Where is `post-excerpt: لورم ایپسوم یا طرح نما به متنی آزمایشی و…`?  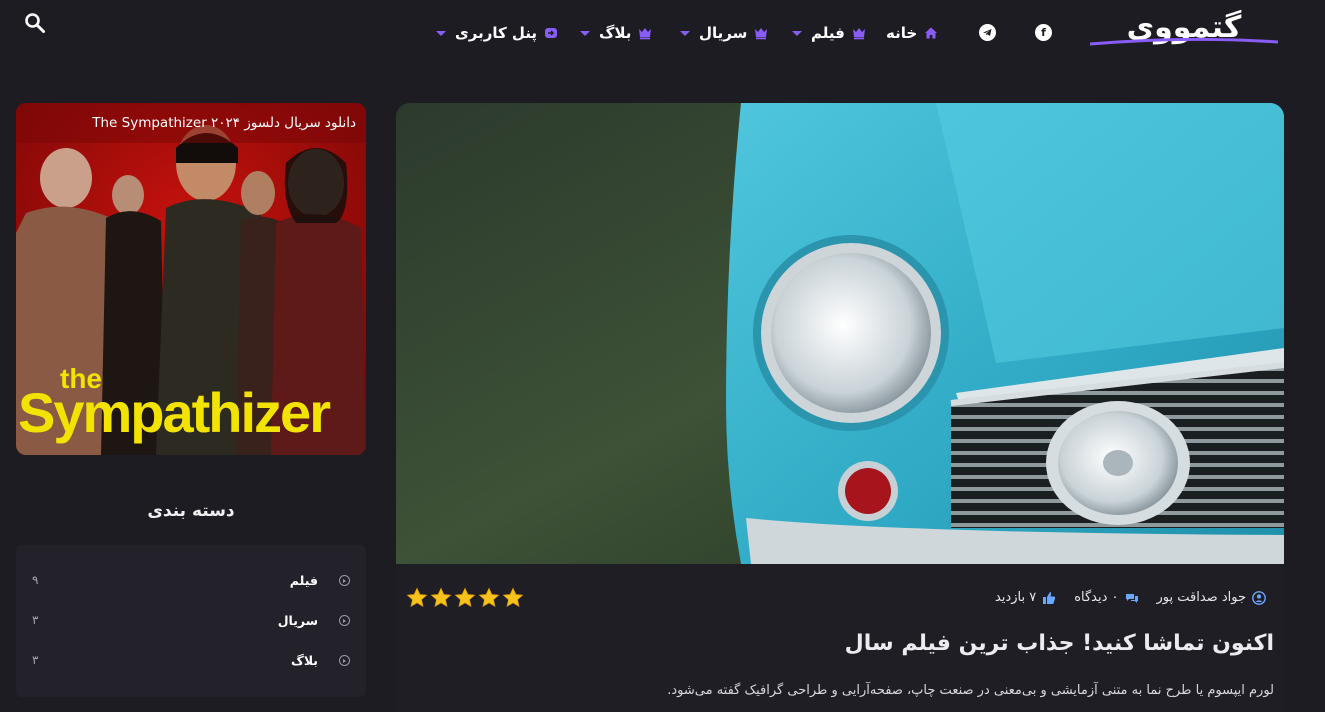 post-excerpt: لورم ایپسوم یا طرح نما به متنی آزمایشی و… is located at coordinates (970, 690).